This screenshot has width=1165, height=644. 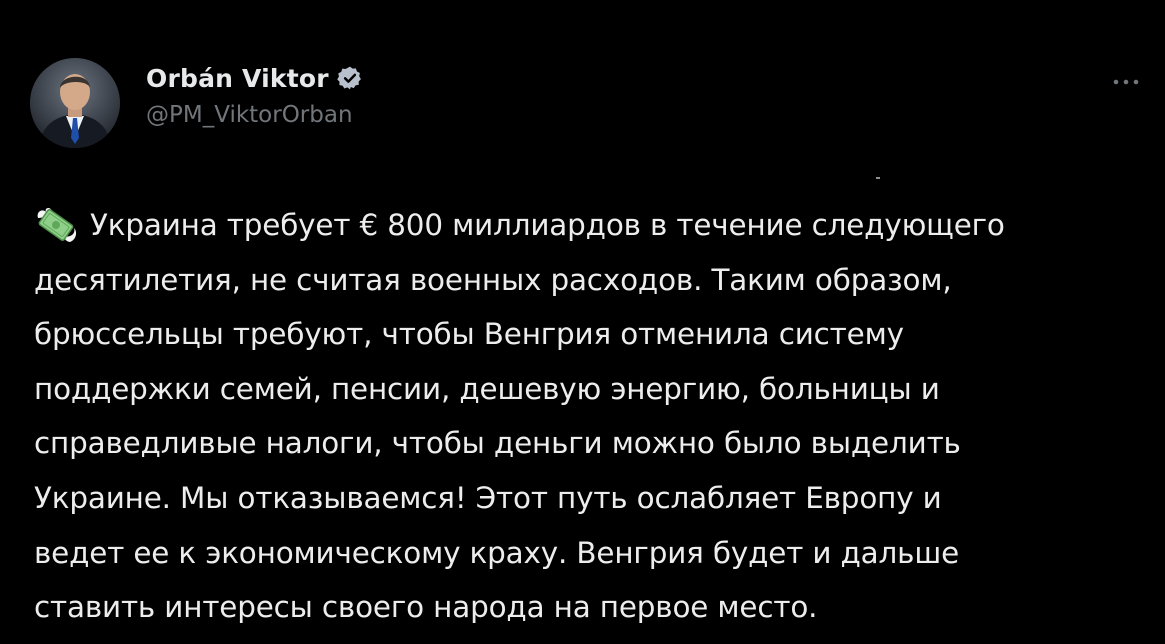 I want to click on display-name: Orbán Viktor, so click(x=237, y=78).